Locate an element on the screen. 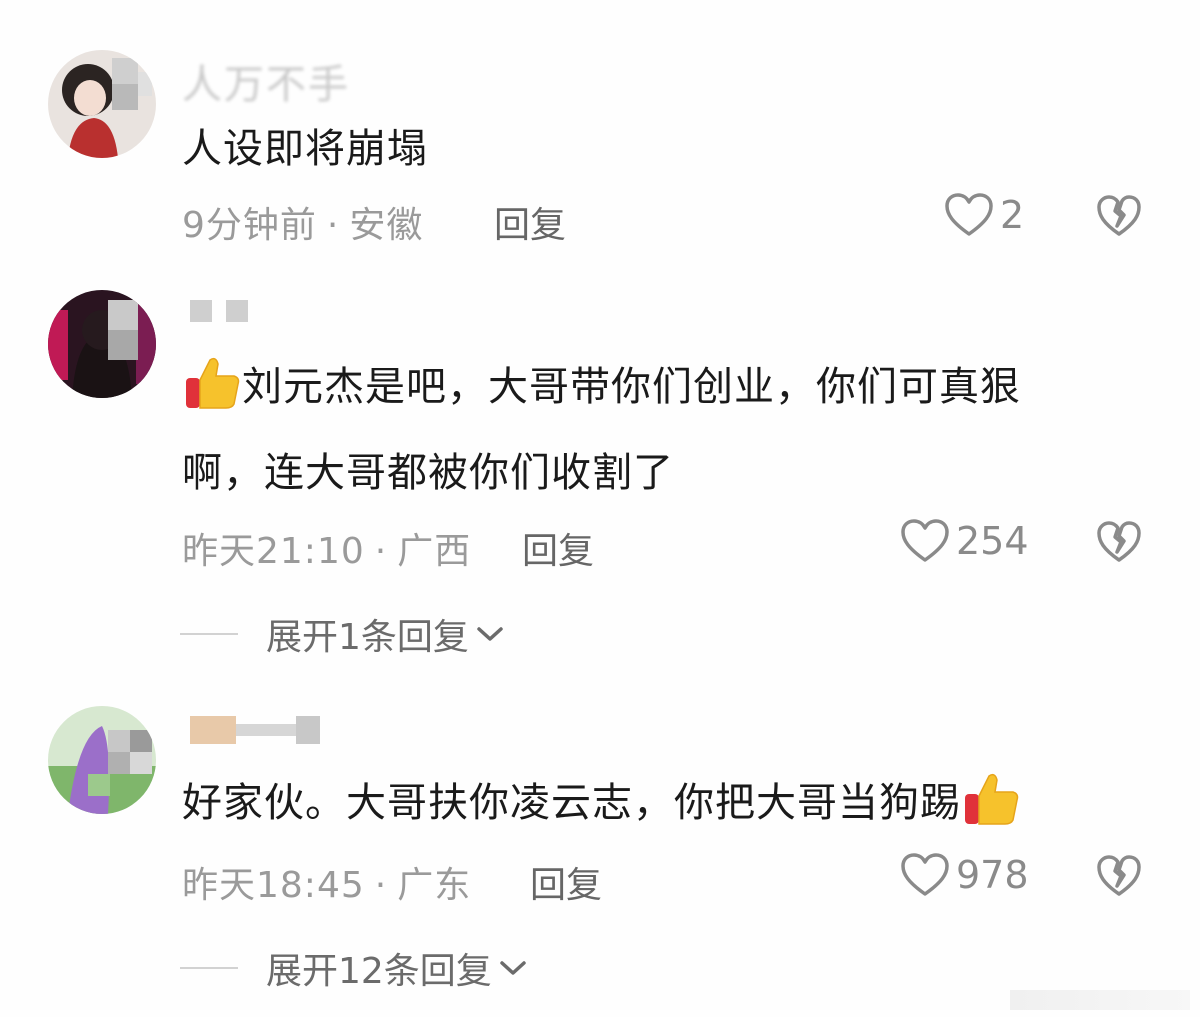 The height and width of the screenshot is (1017, 1200). like-button: 978 is located at coordinates (964, 875).